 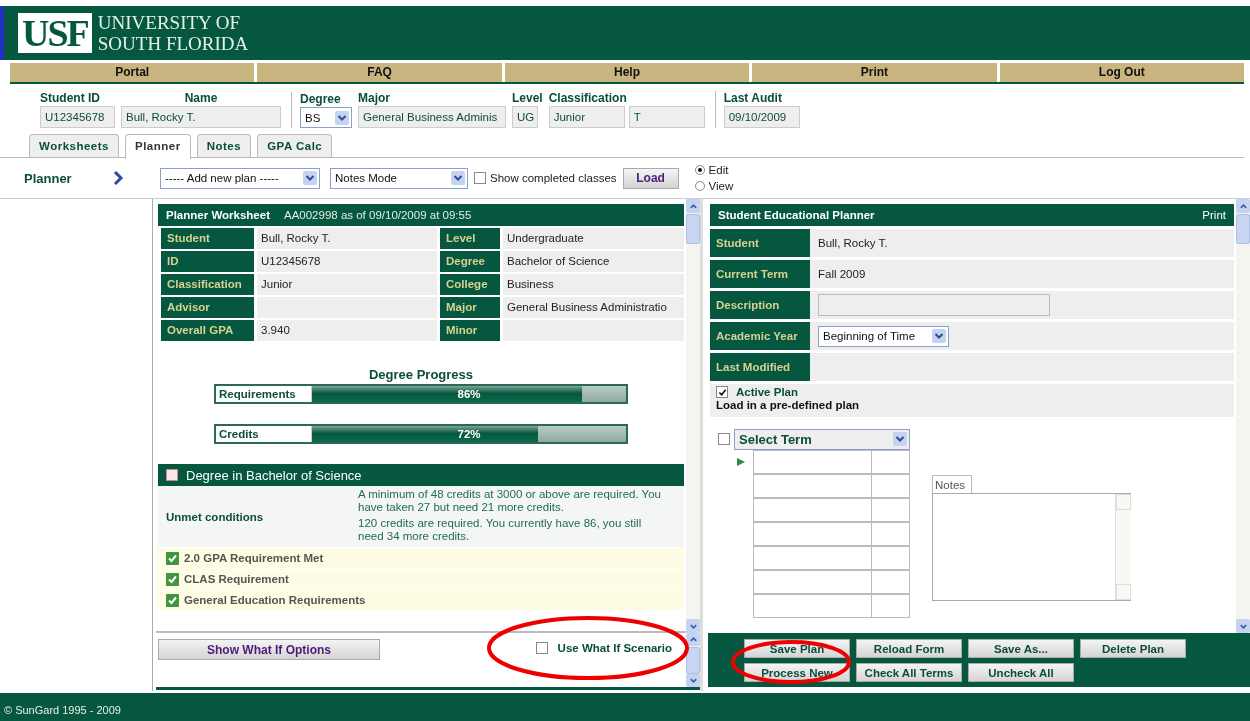 What do you see at coordinates (347, 330) in the screenshot?
I see `field-value: 3.940` at bounding box center [347, 330].